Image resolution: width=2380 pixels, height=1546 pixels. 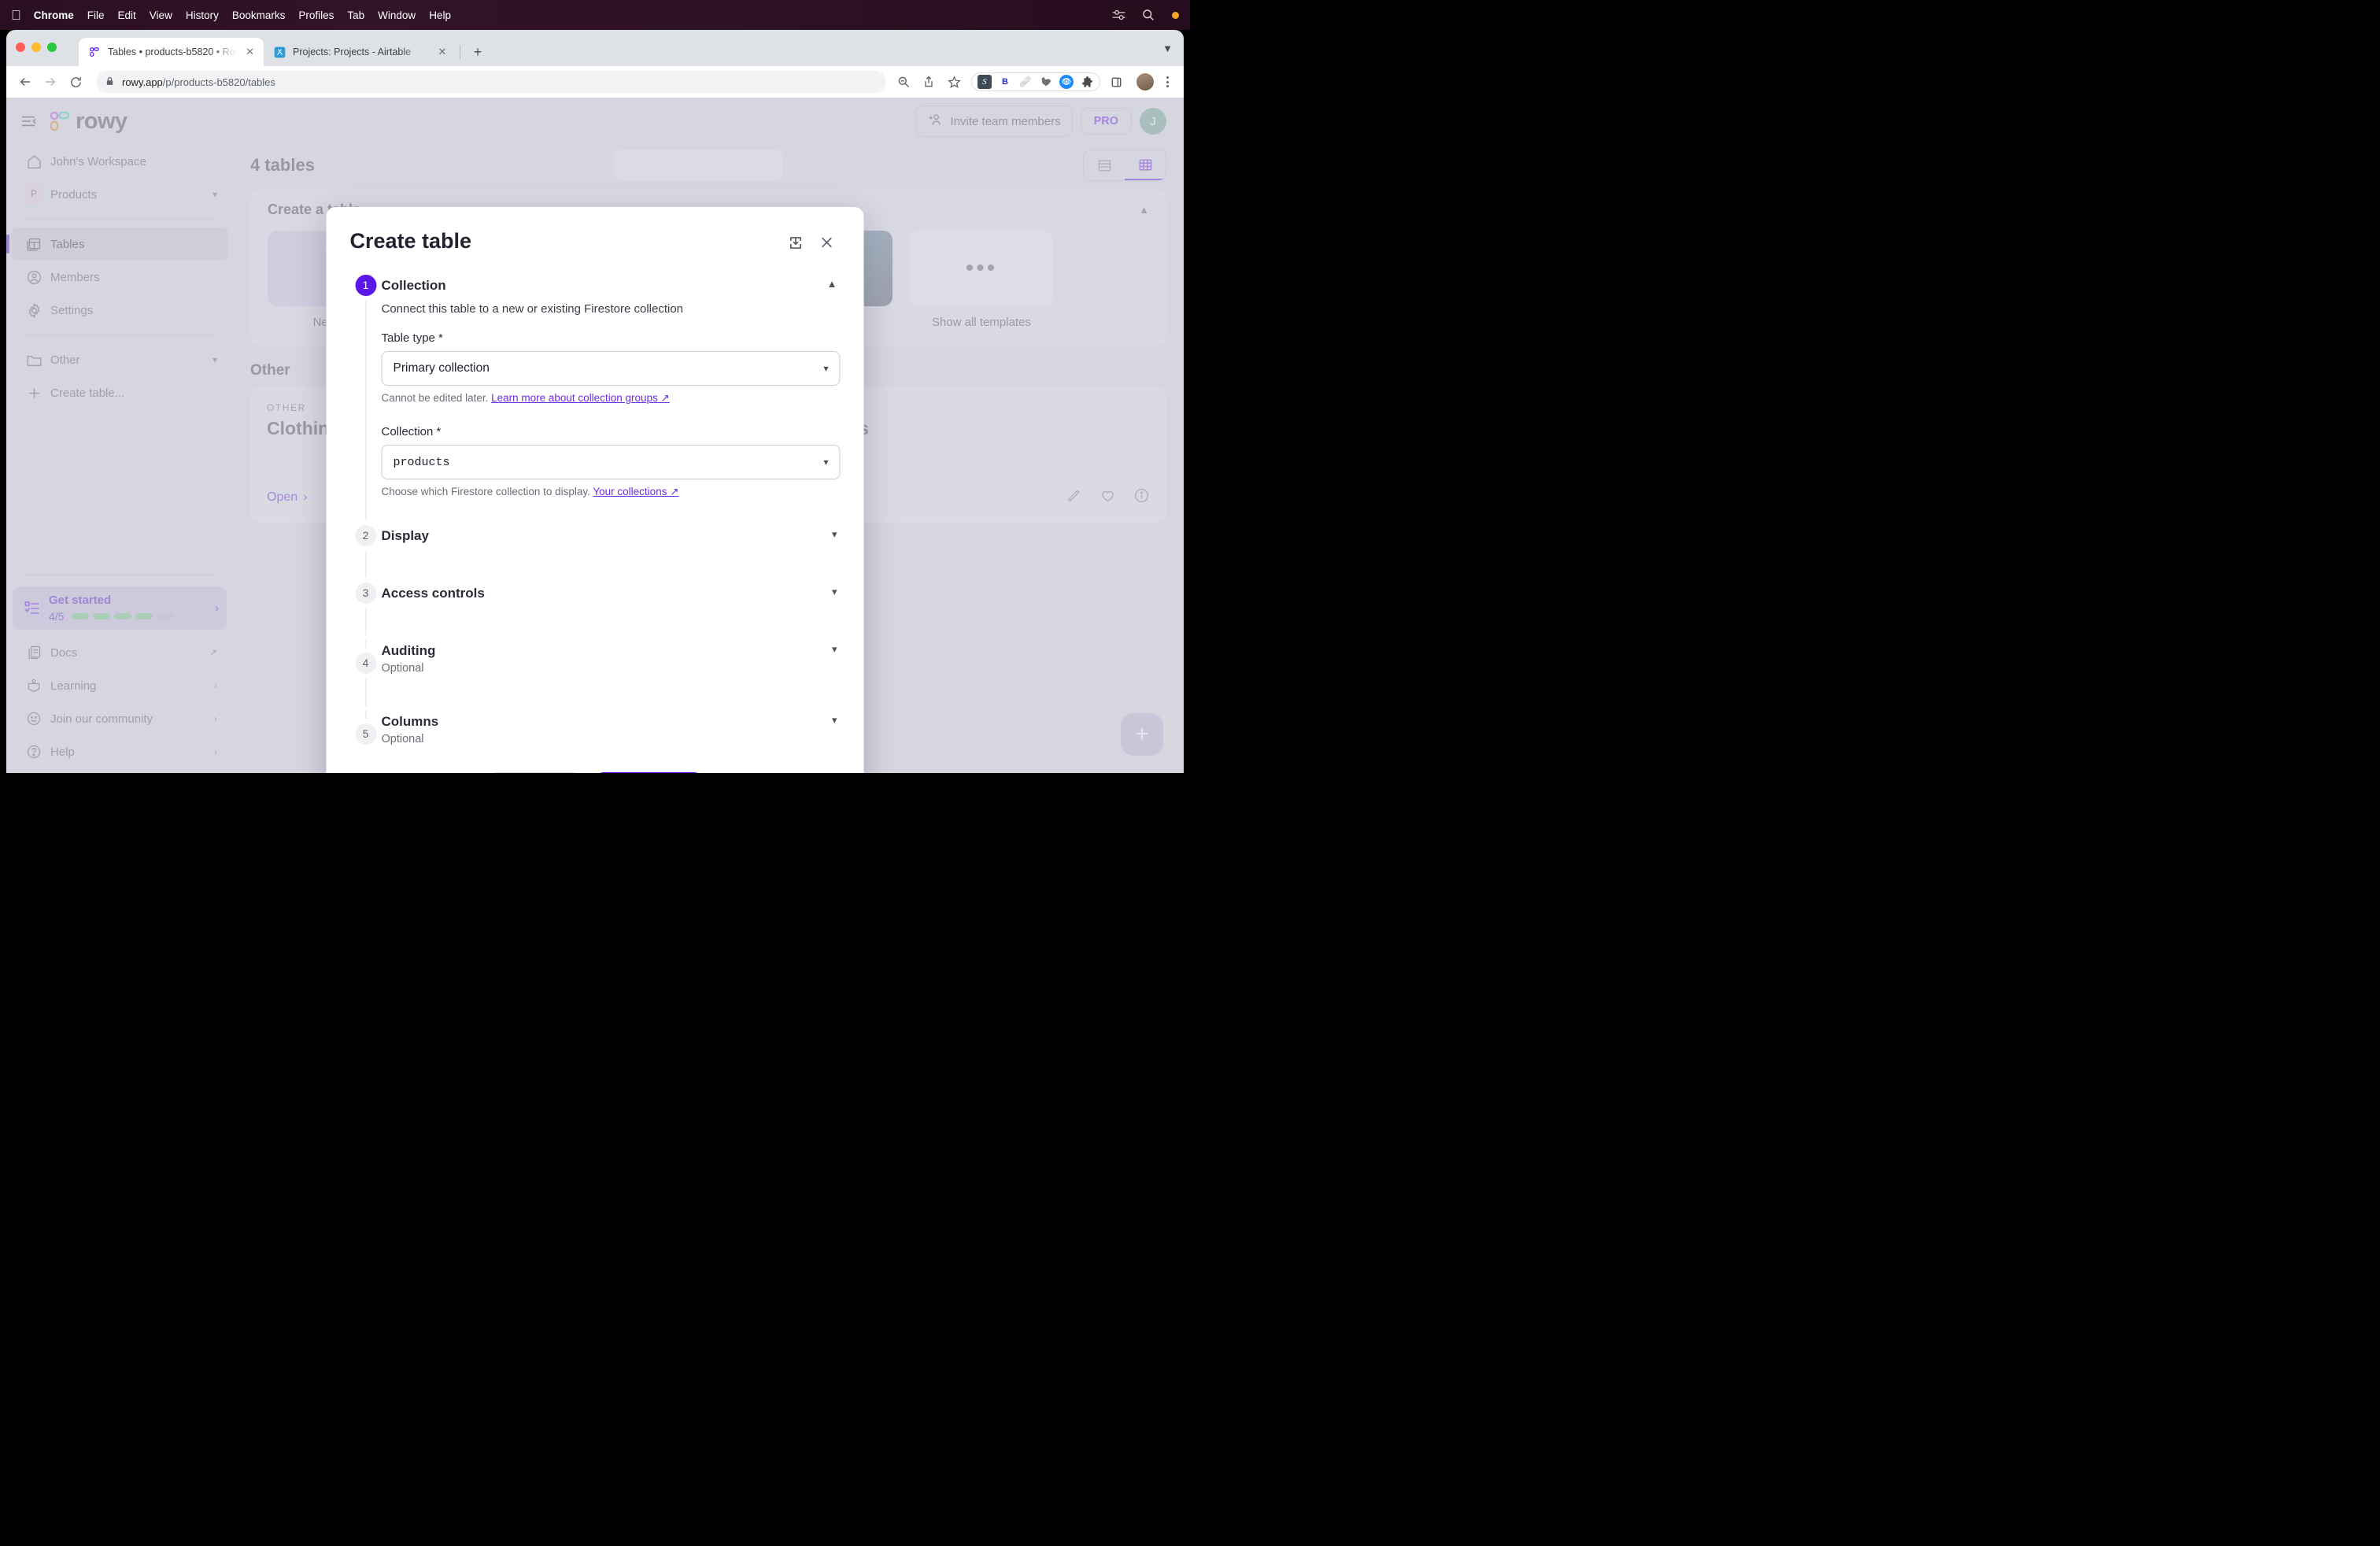 I want to click on collection-select: products ▾, so click(x=611, y=462).